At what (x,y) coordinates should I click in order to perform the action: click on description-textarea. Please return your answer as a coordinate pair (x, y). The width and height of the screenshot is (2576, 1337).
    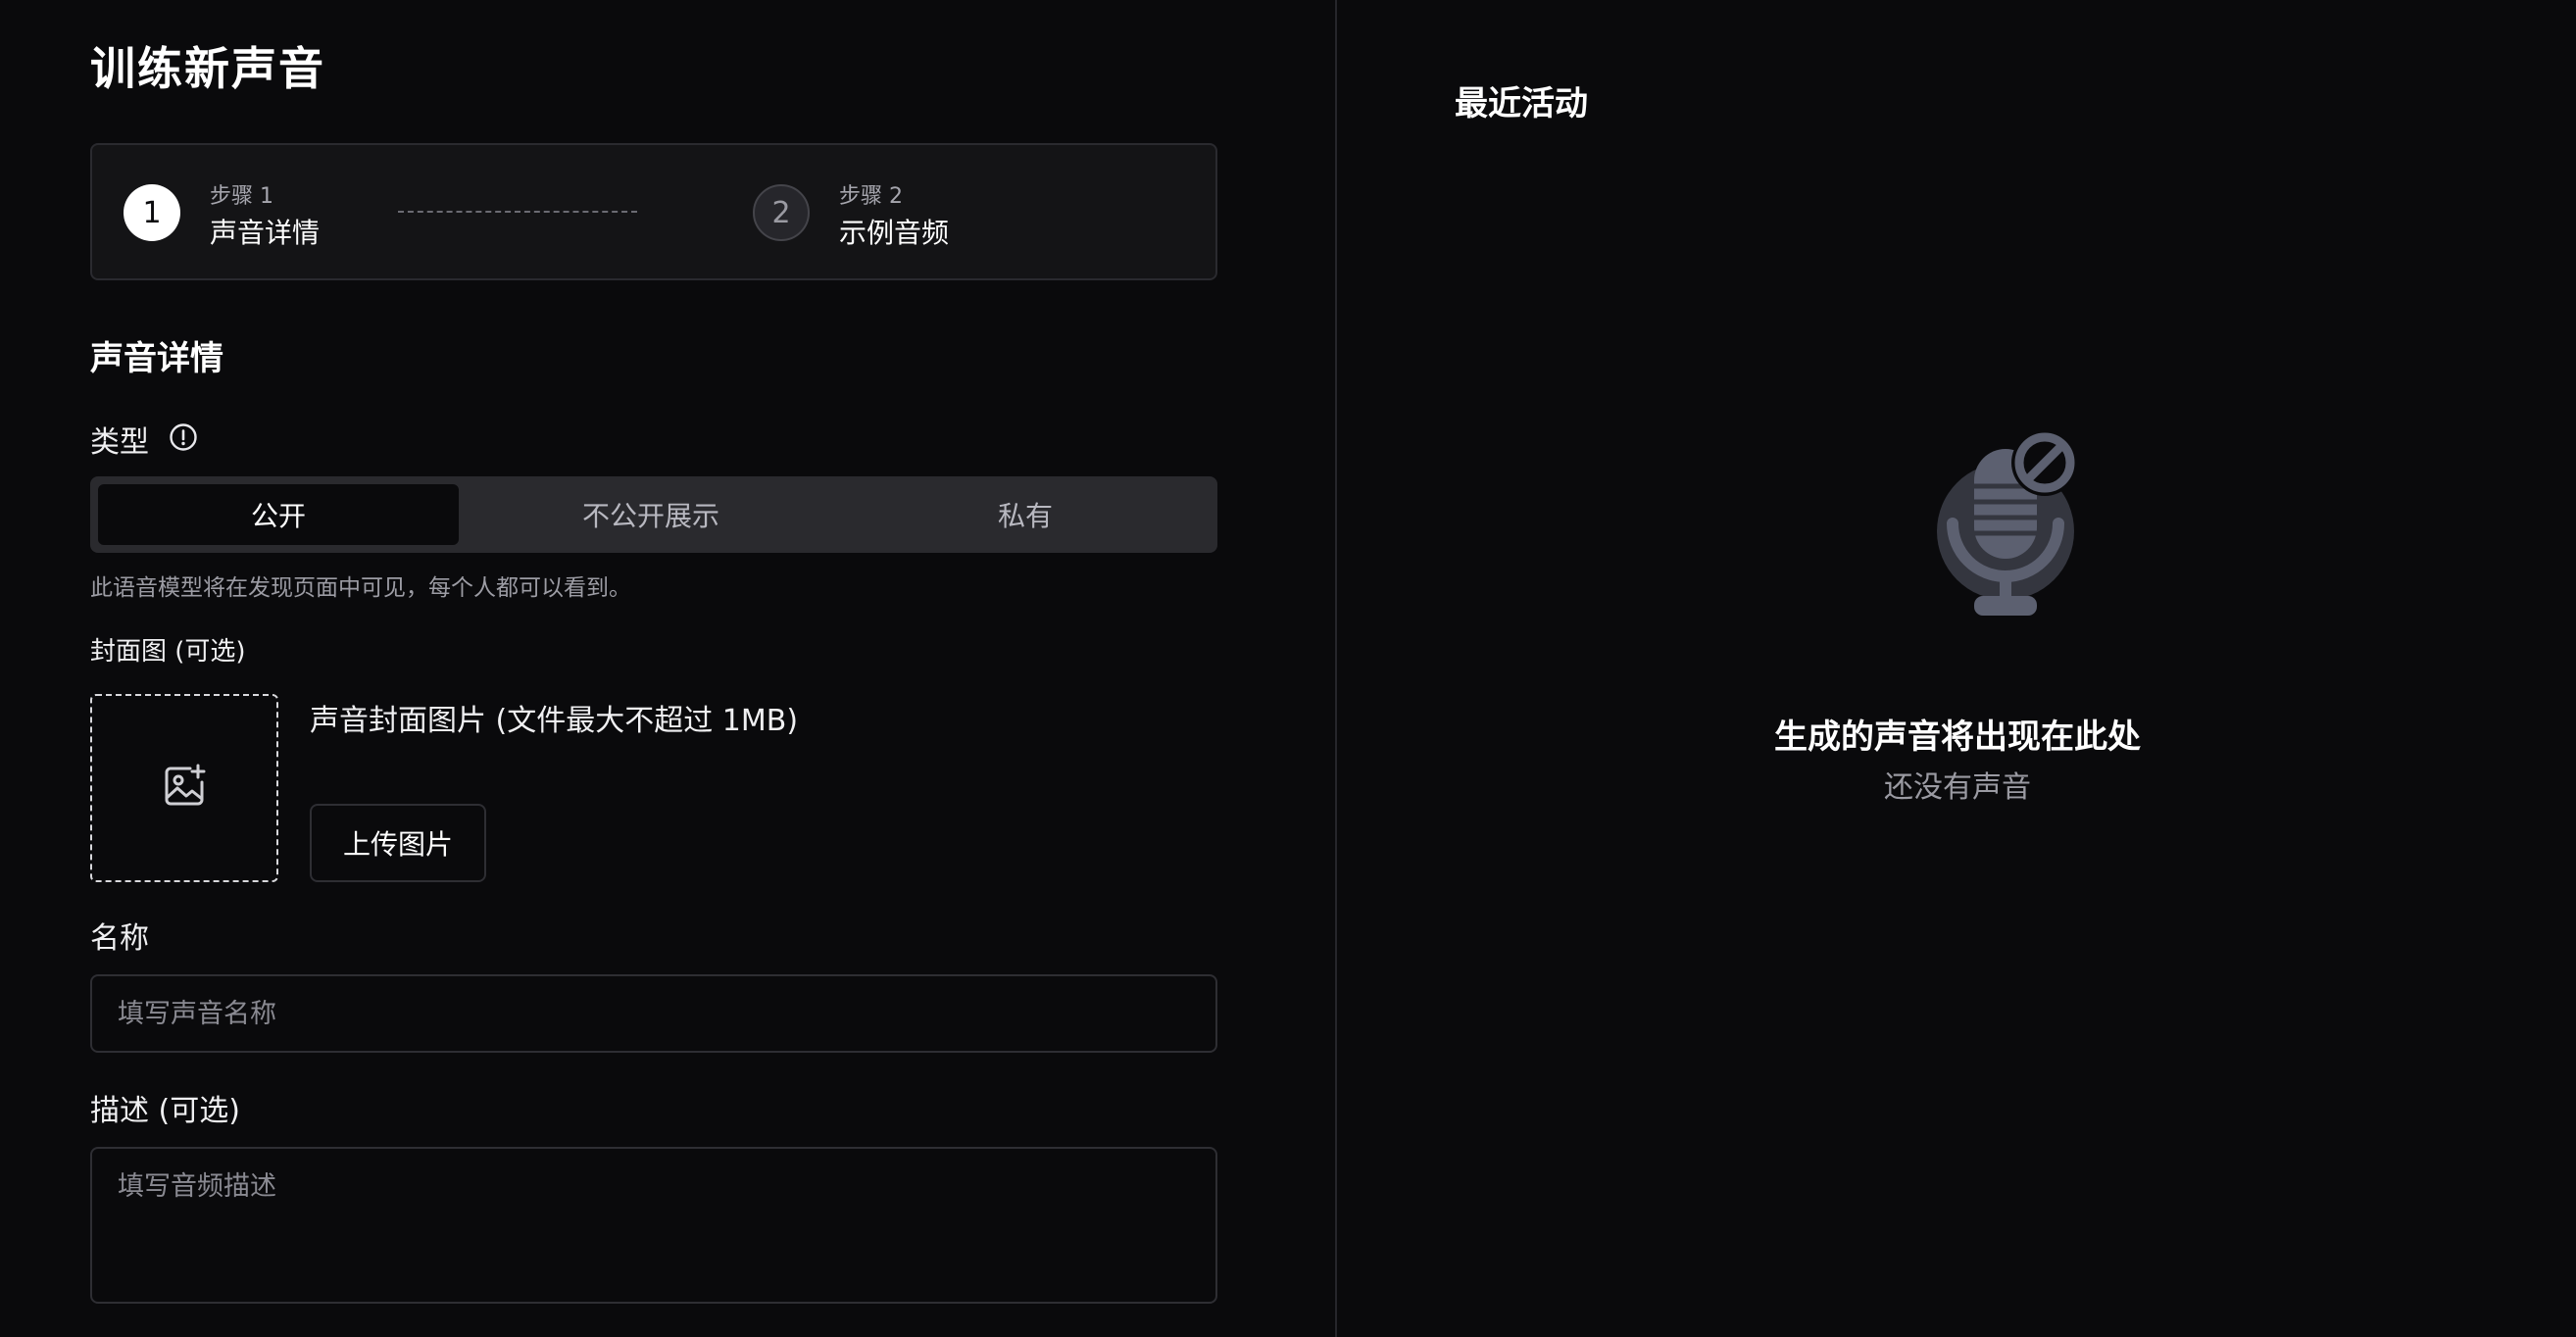
    Looking at the image, I should click on (653, 1225).